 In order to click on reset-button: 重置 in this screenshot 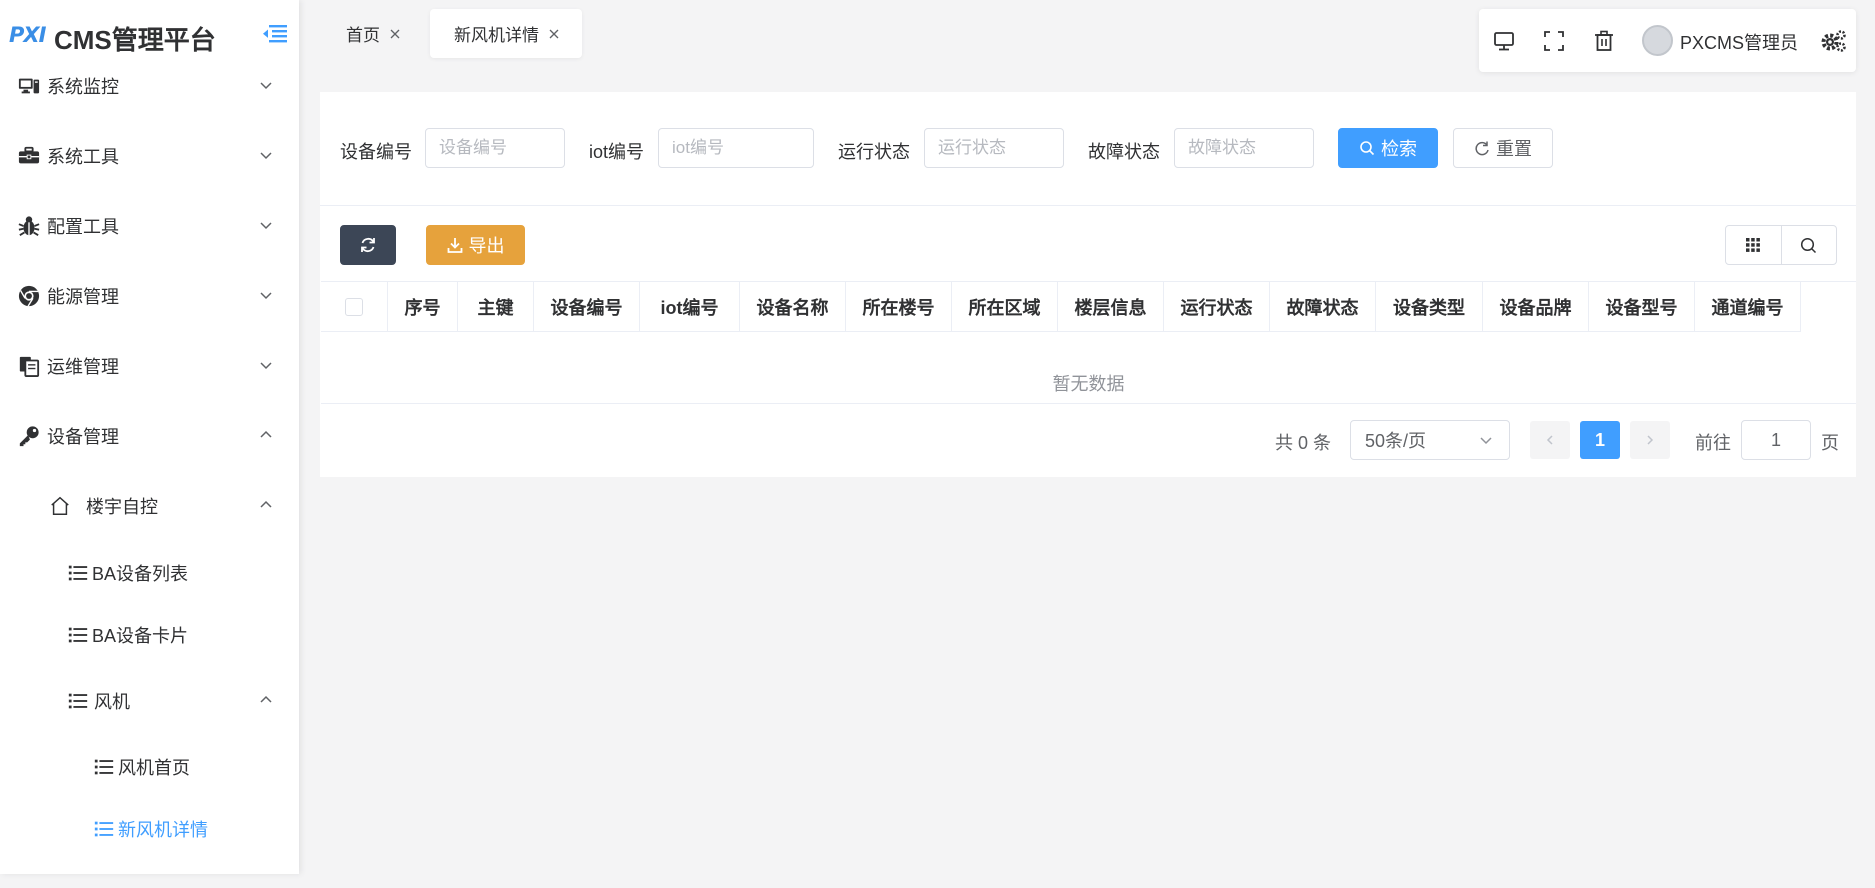, I will do `click(1503, 148)`.